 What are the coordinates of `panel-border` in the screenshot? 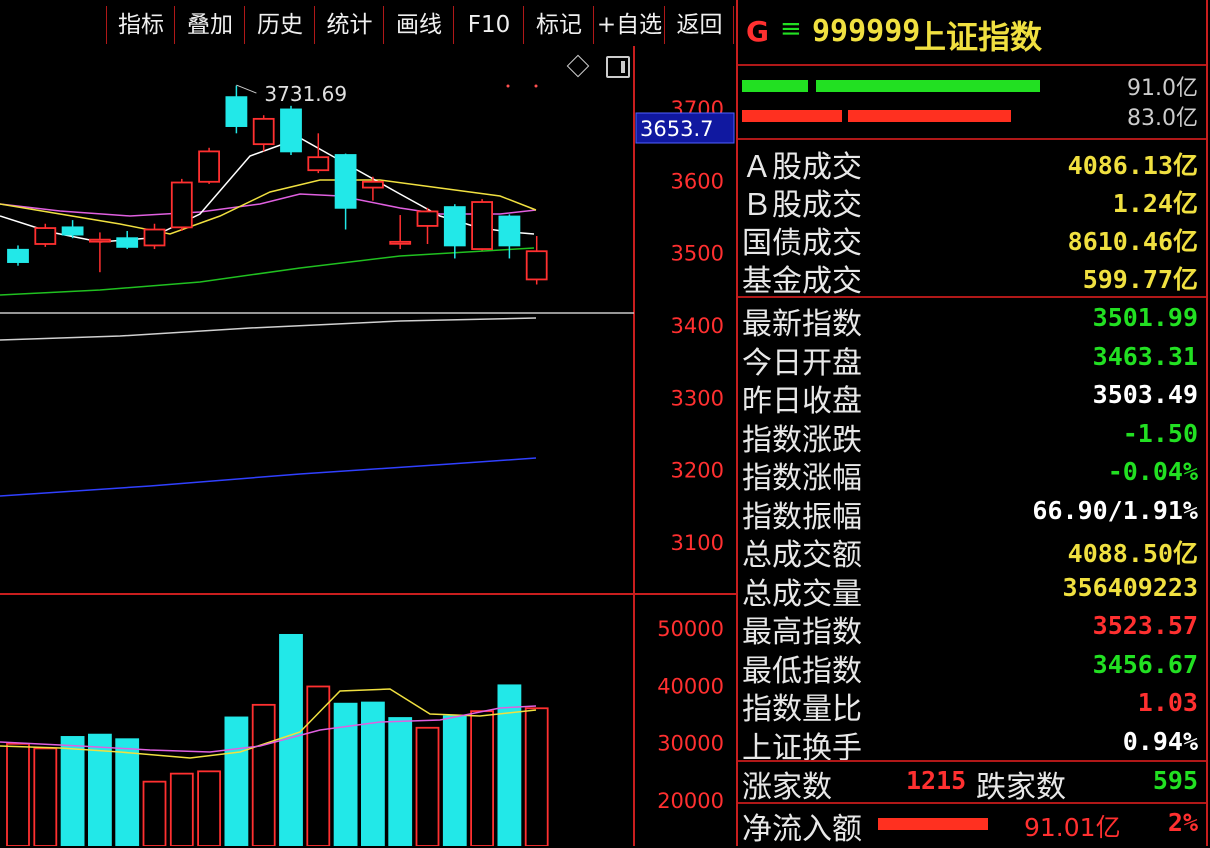 It's located at (1207, 423).